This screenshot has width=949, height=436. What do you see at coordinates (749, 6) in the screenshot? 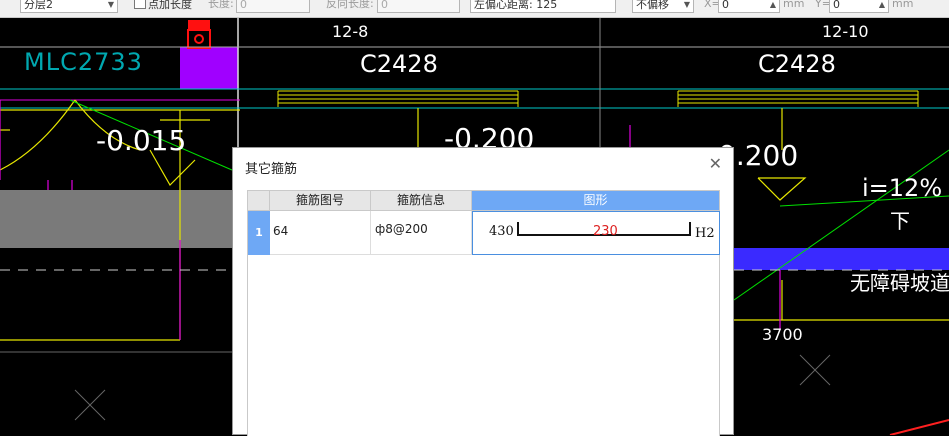
I see `x-input: 0 ▲` at bounding box center [749, 6].